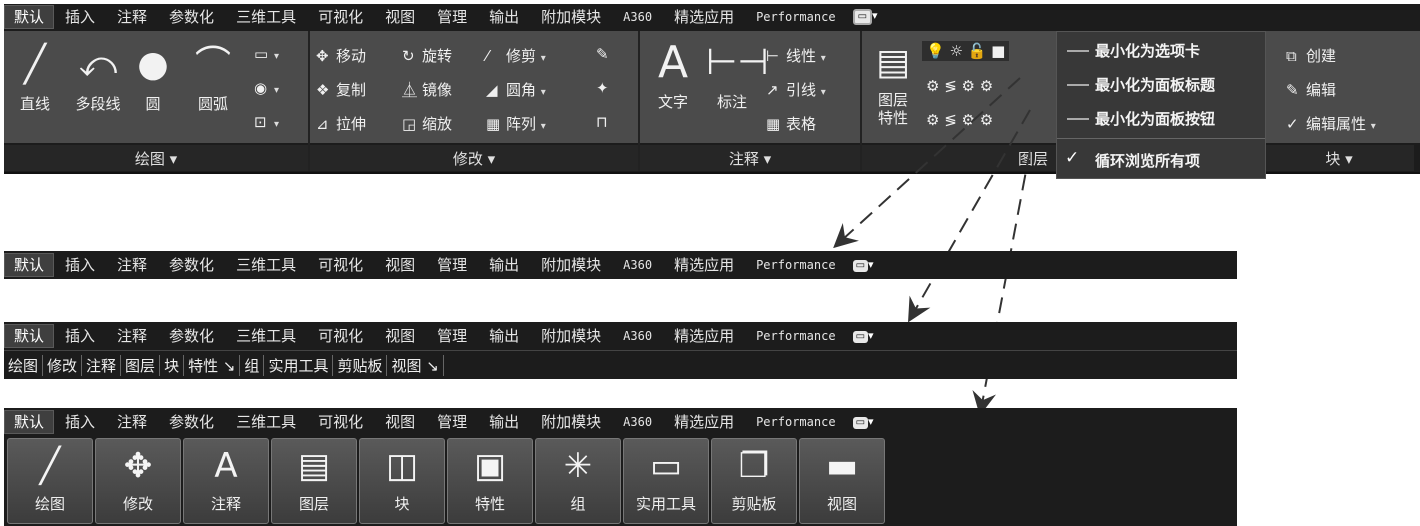 This screenshot has height=526, width=1420. I want to click on arrow-to-panel-titles, so click(969, 216).